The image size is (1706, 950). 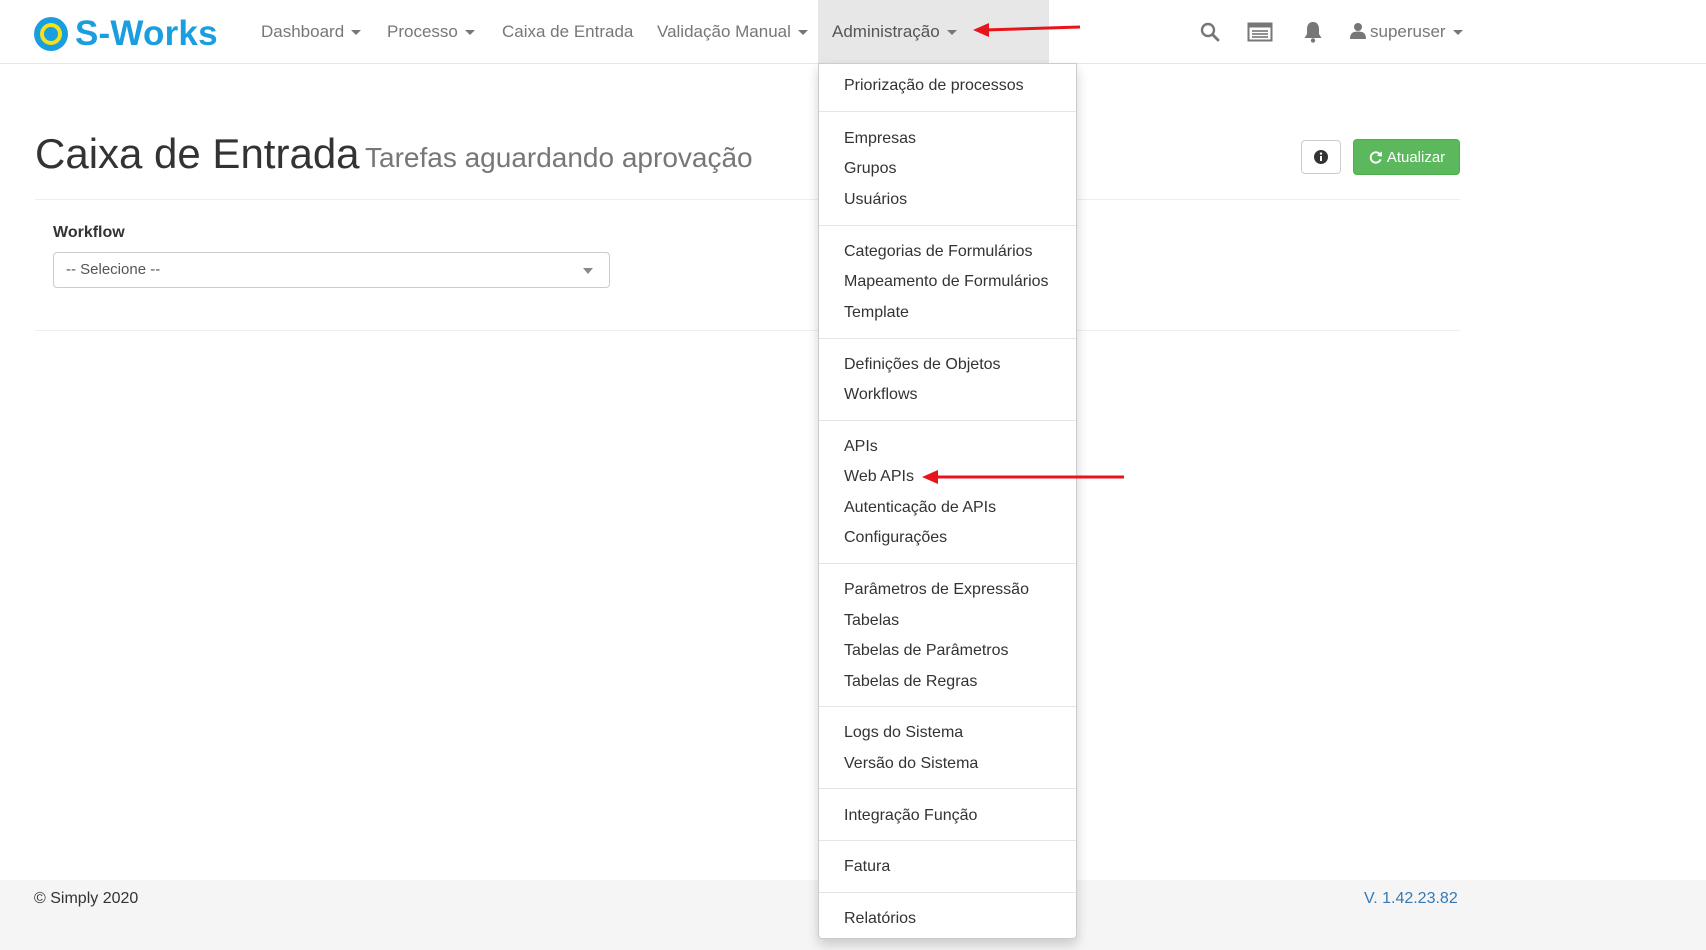 I want to click on menu-item-template: Template, so click(x=876, y=313).